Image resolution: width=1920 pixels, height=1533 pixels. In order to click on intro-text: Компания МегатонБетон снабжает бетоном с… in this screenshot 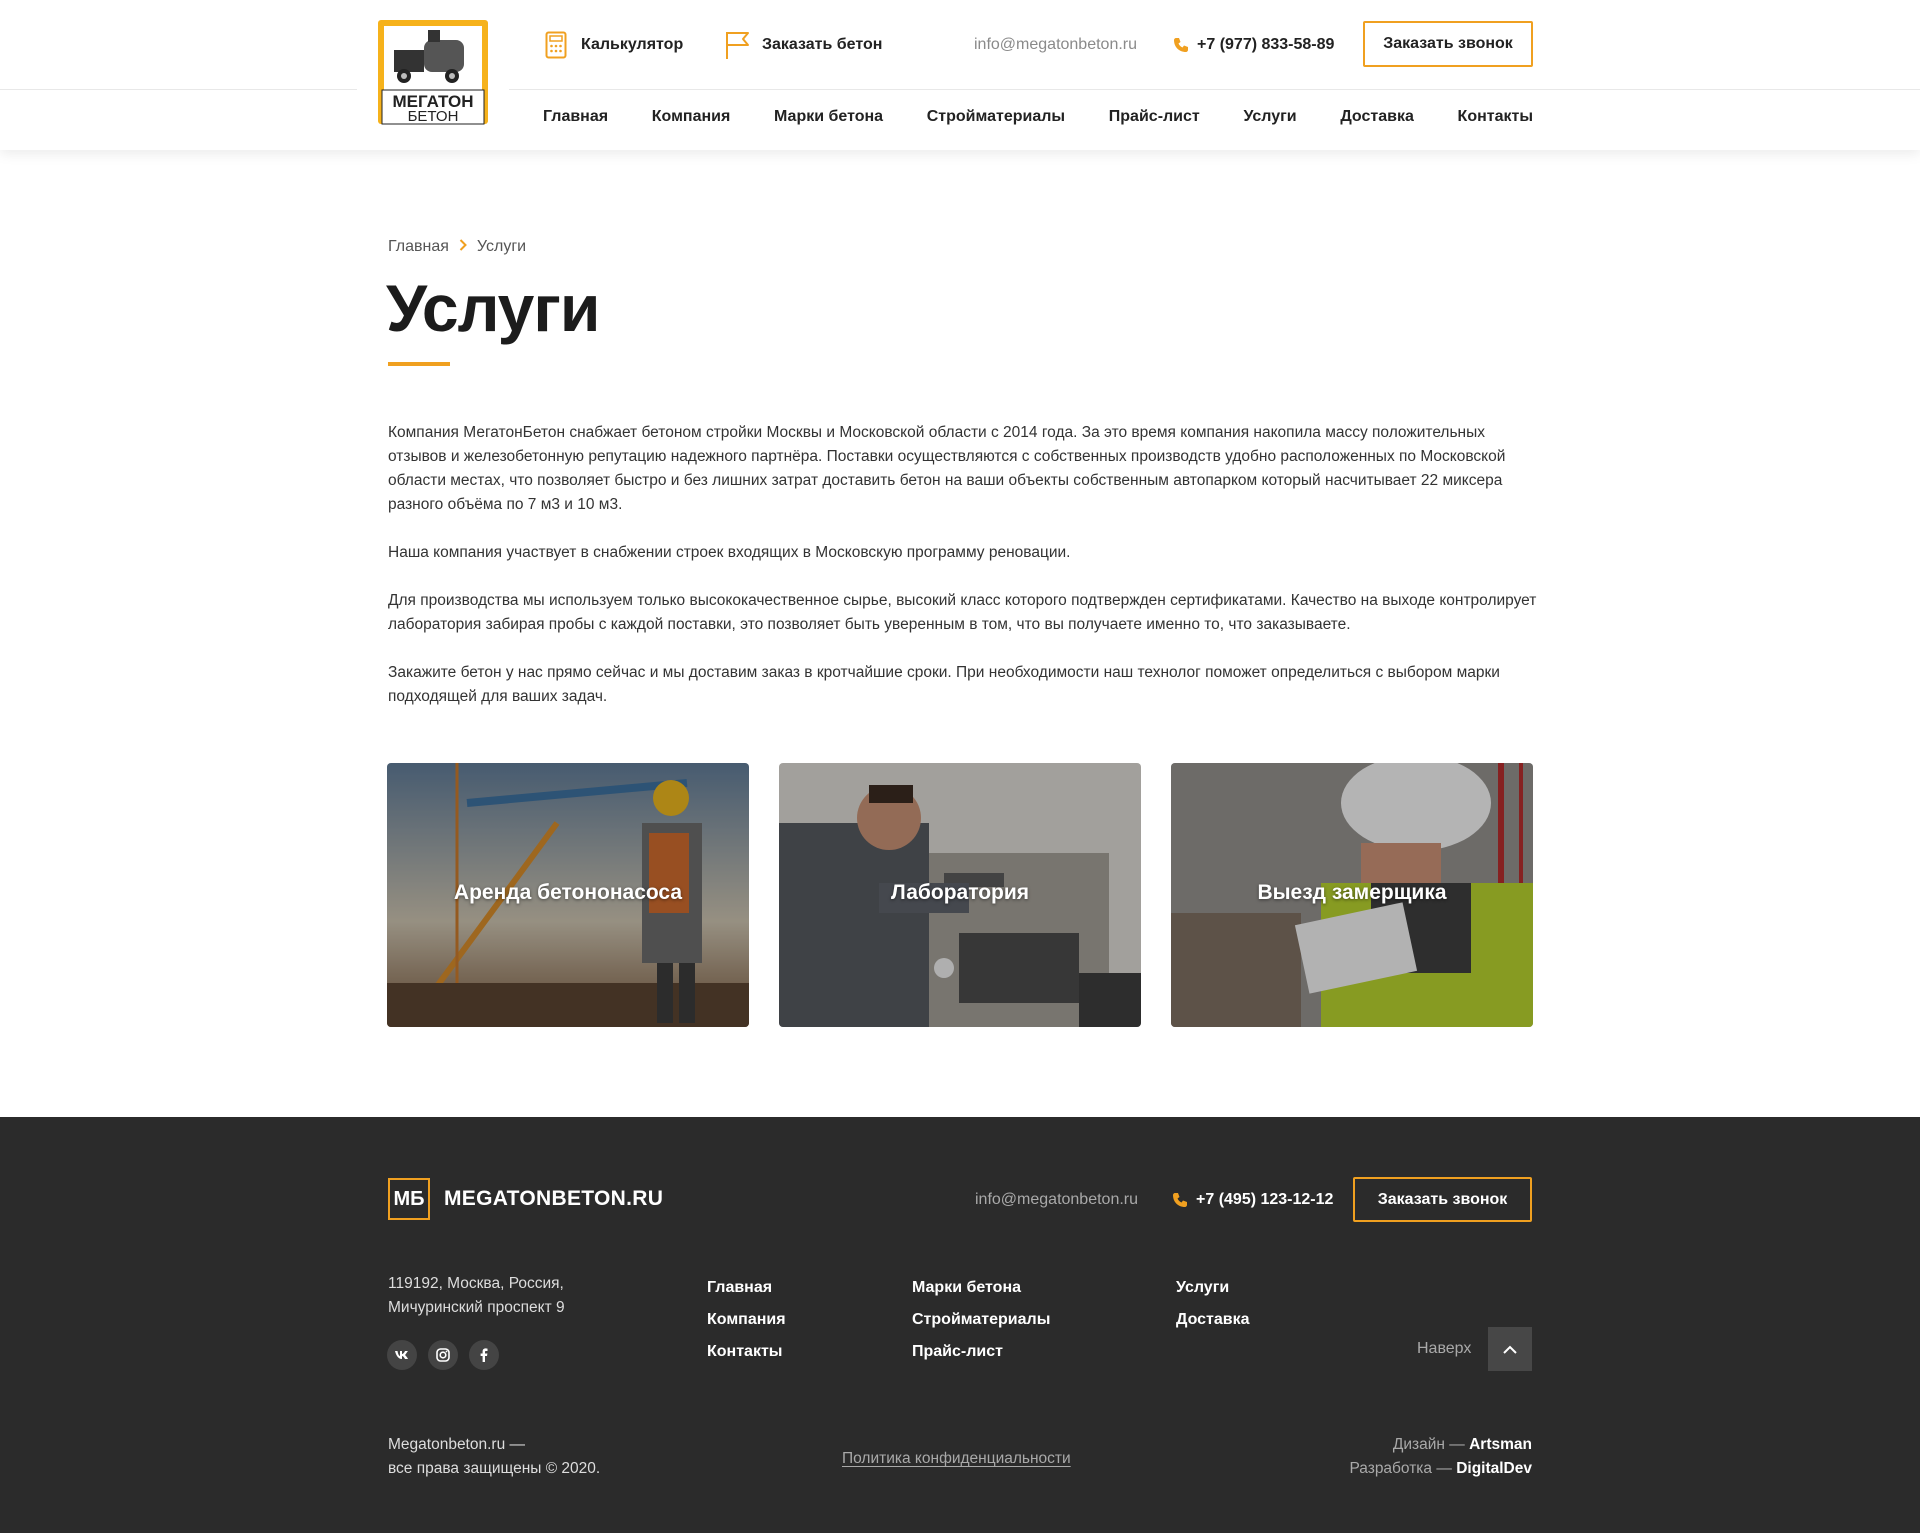, I will do `click(963, 577)`.